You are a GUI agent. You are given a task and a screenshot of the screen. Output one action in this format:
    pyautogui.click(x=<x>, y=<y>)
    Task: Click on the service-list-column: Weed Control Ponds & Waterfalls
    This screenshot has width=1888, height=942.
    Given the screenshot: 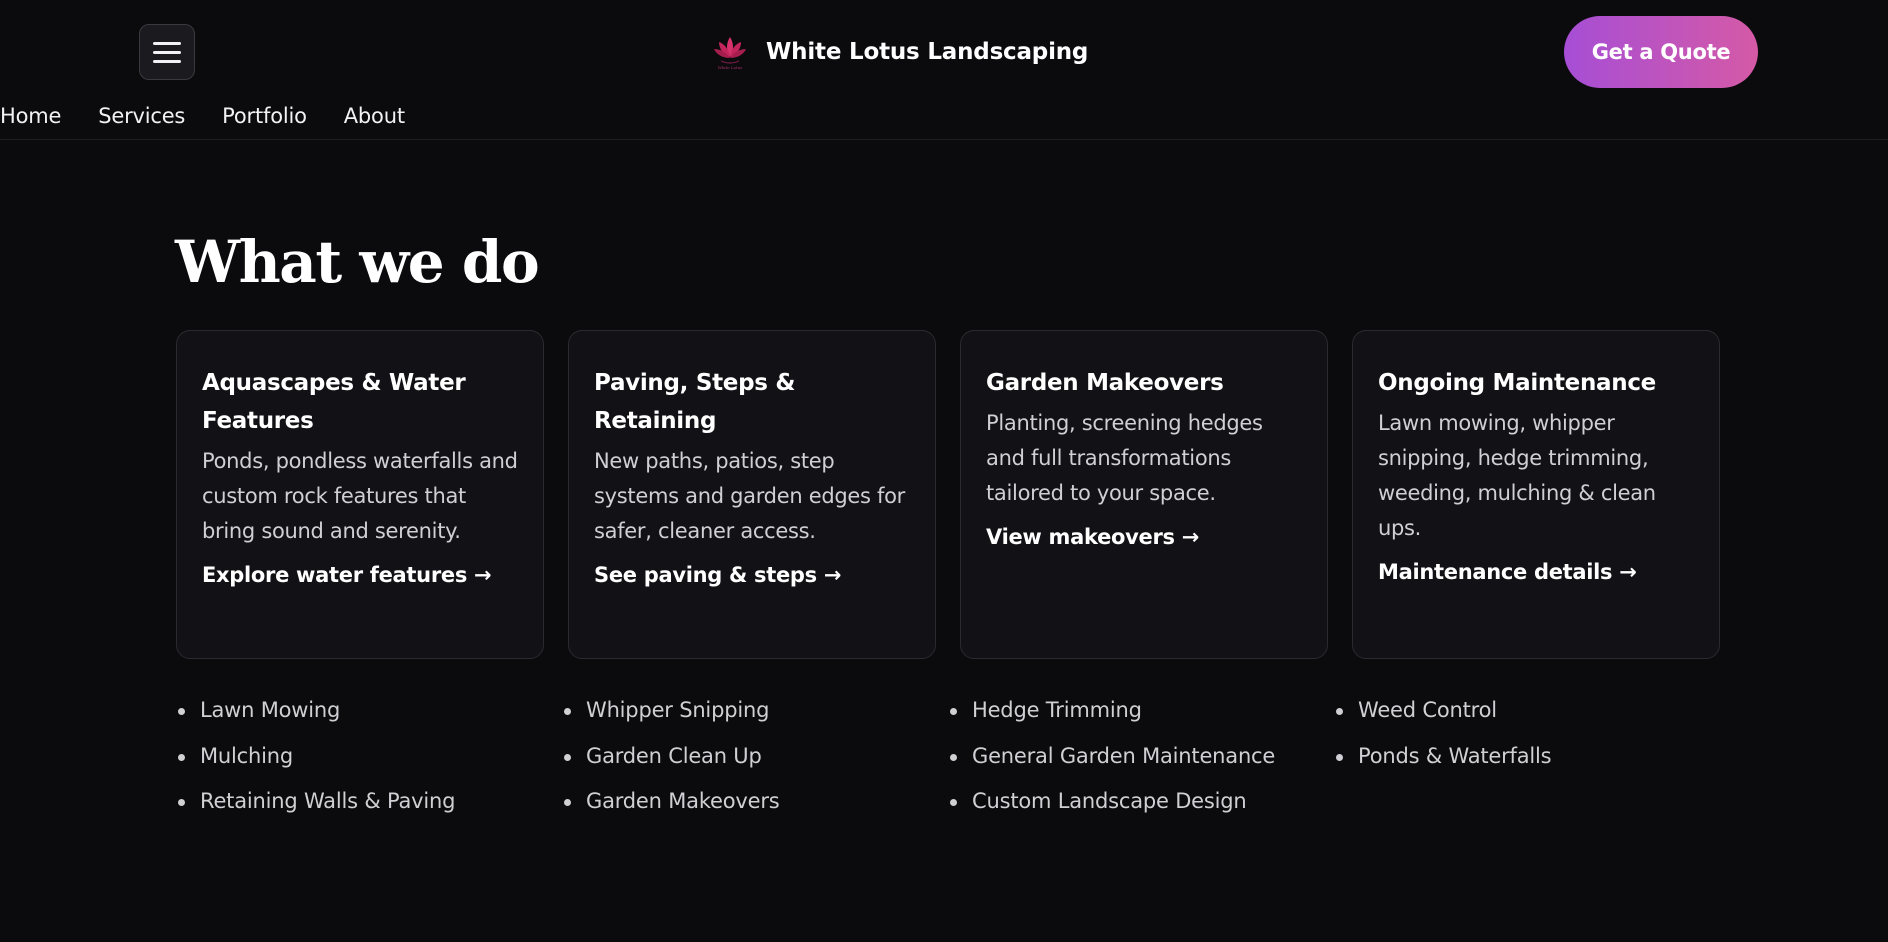 What is the action you would take?
    pyautogui.click(x=1527, y=756)
    